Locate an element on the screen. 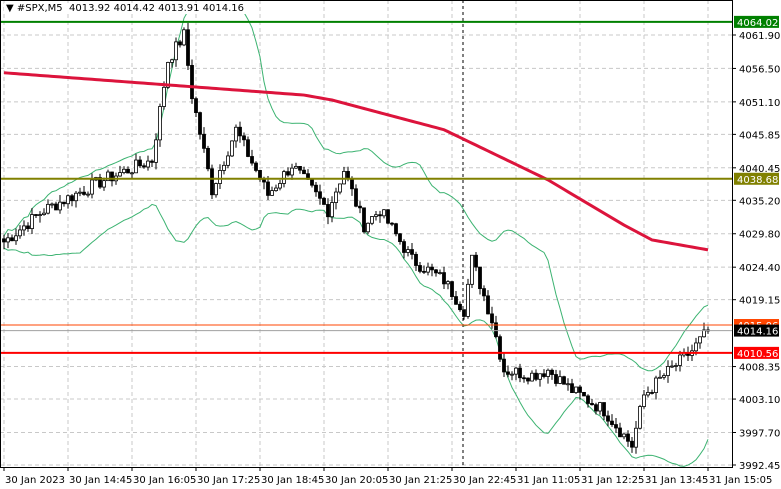  y-tick-label: 4061.90 is located at coordinates (759, 36).